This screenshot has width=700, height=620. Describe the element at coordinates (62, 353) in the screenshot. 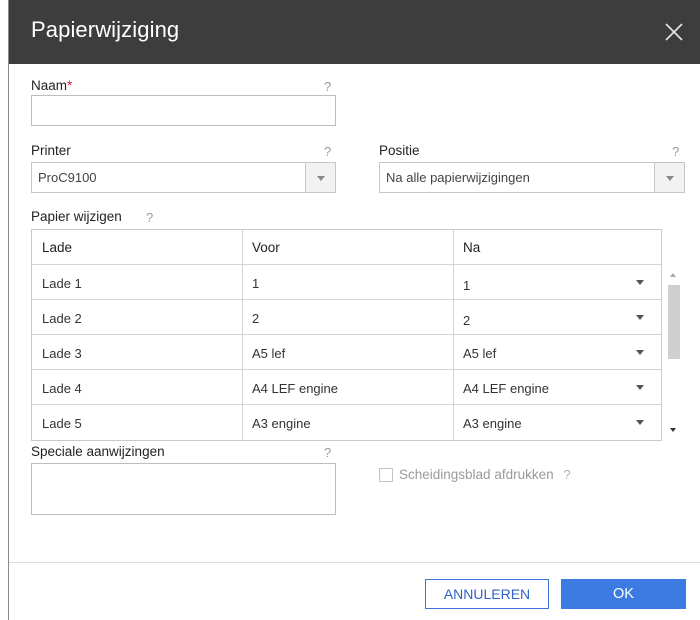

I see `tray-cell: Lade 3` at that location.